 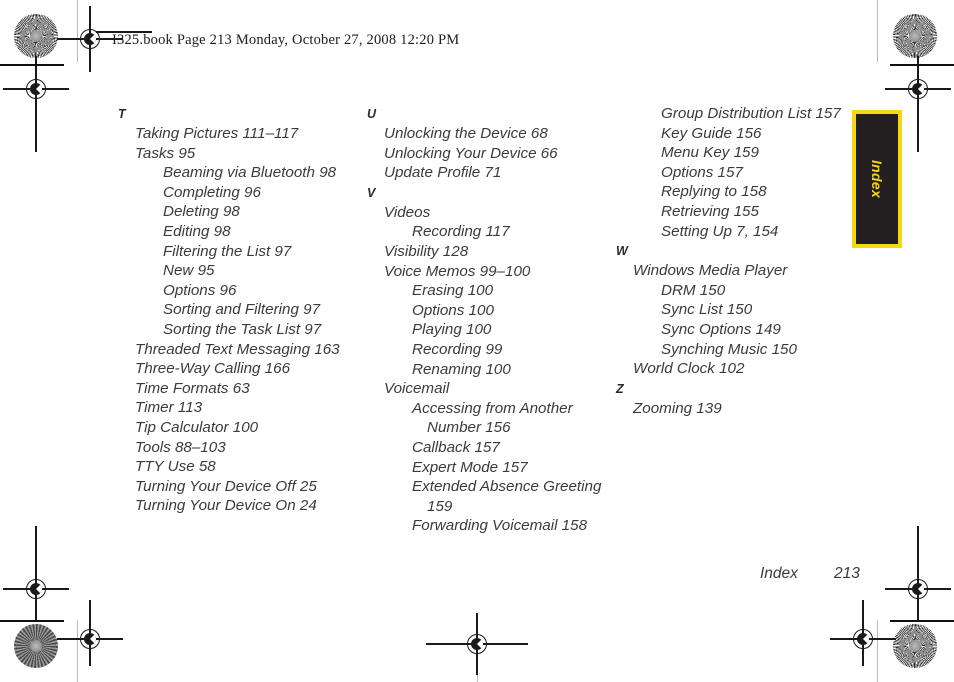 What do you see at coordinates (461, 369) in the screenshot?
I see `index-entry: Renaming 100` at bounding box center [461, 369].